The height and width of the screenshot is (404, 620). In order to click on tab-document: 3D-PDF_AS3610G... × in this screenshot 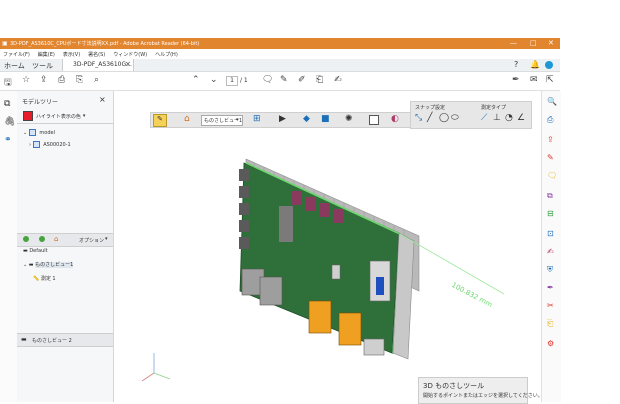, I will do `click(98, 65)`.